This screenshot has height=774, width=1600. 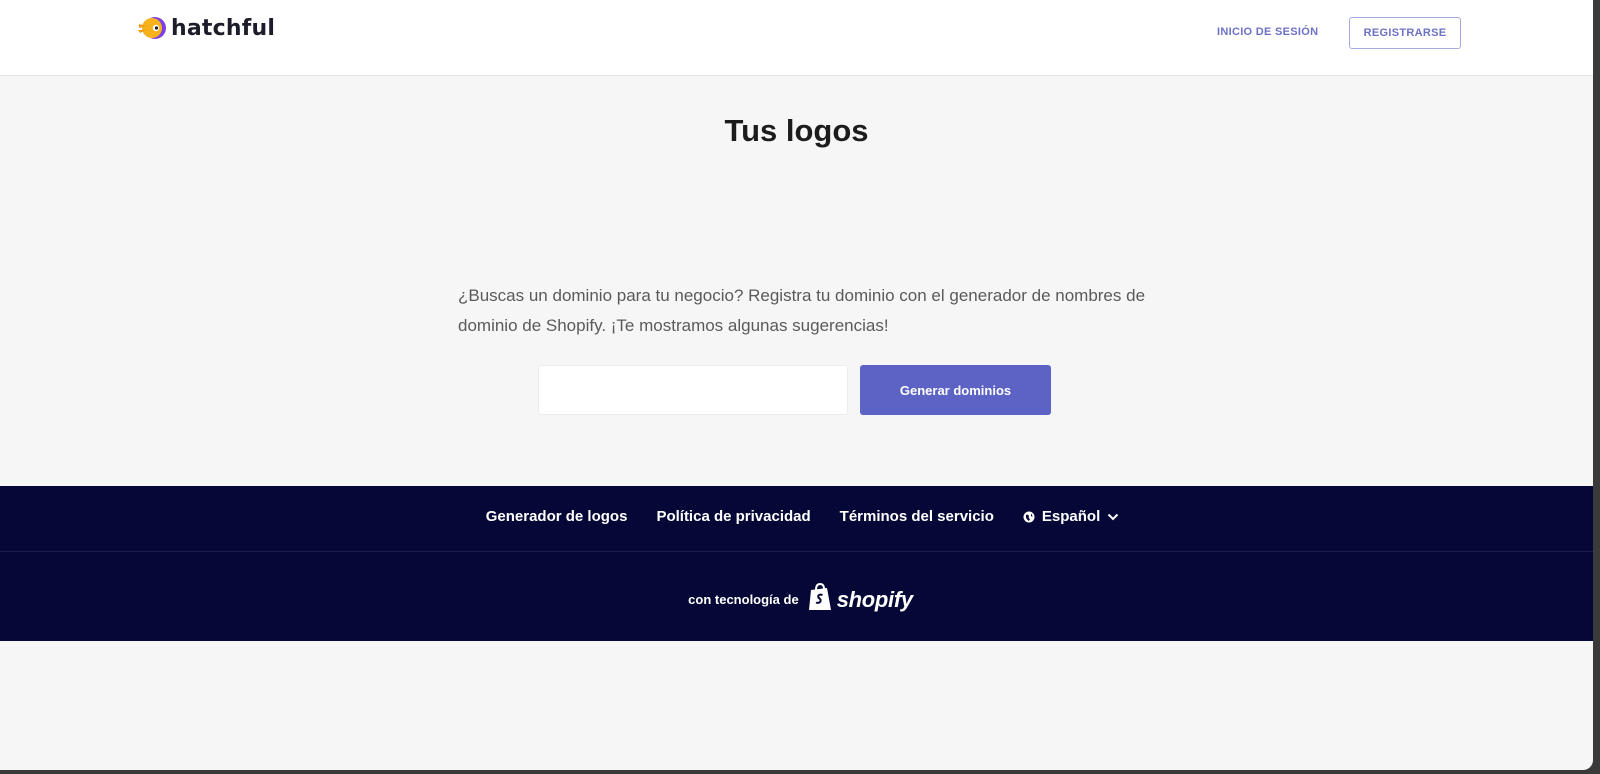 What do you see at coordinates (1267, 32) in the screenshot?
I see `login-link: INICIO DE SESIÓN` at bounding box center [1267, 32].